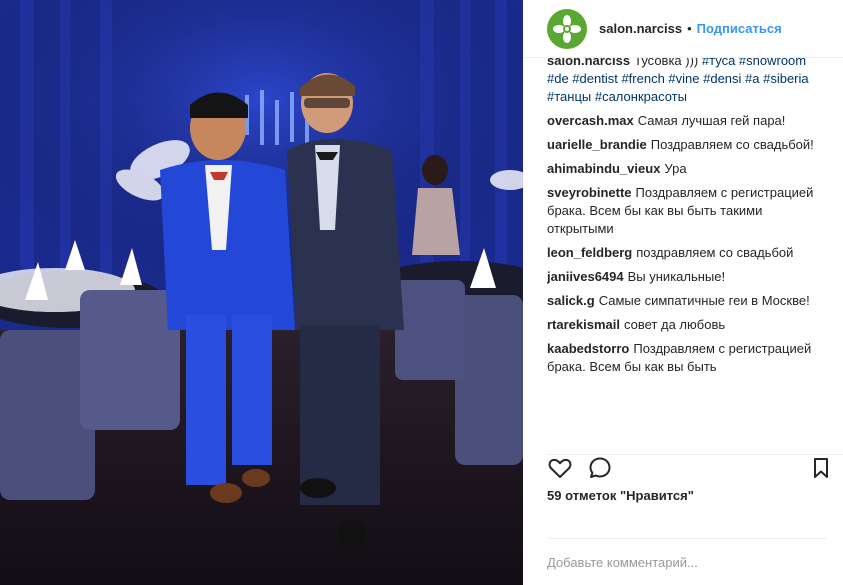 This screenshot has height=585, width=843. I want to click on comment-username: rtarekismail, so click(583, 324).